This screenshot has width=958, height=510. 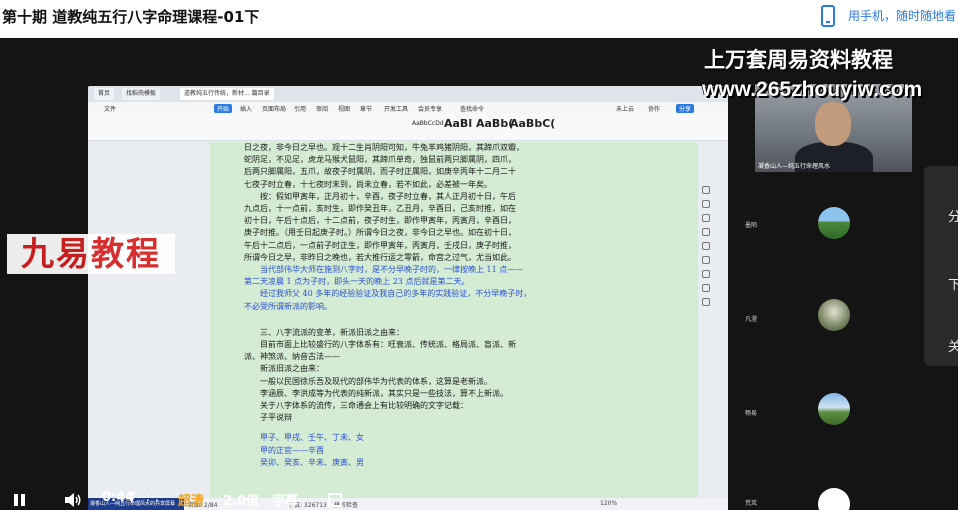 I want to click on doc-line: 九点后，十一点前，亥时生，即作癸丑年，乙丑月，辛酉日，己亥时推，如在, so click(x=380, y=209).